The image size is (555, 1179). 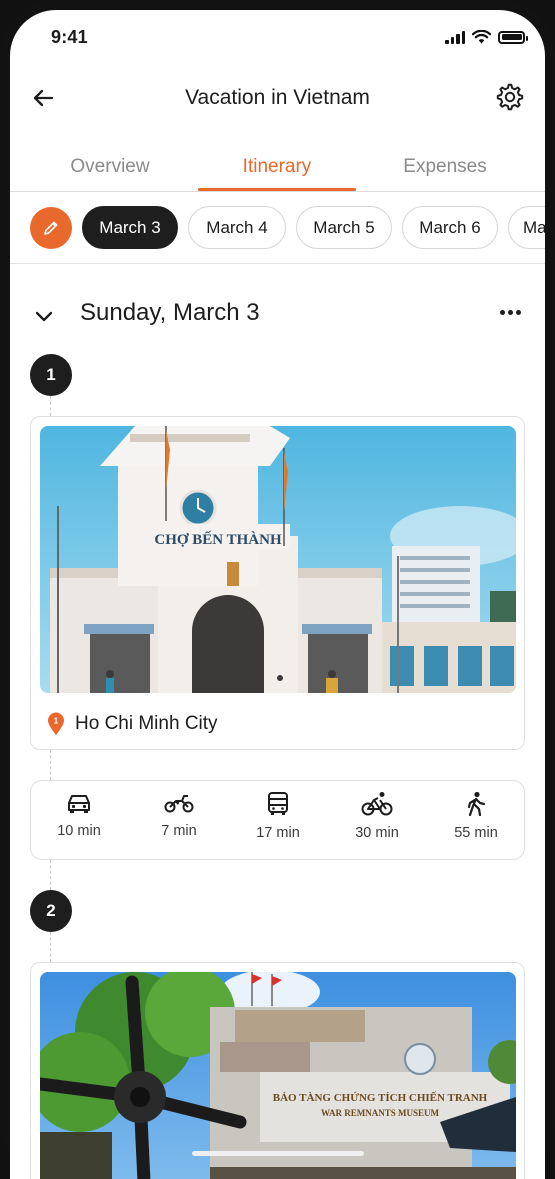 What do you see at coordinates (277, 189) in the screenshot?
I see `active-tab-indicator` at bounding box center [277, 189].